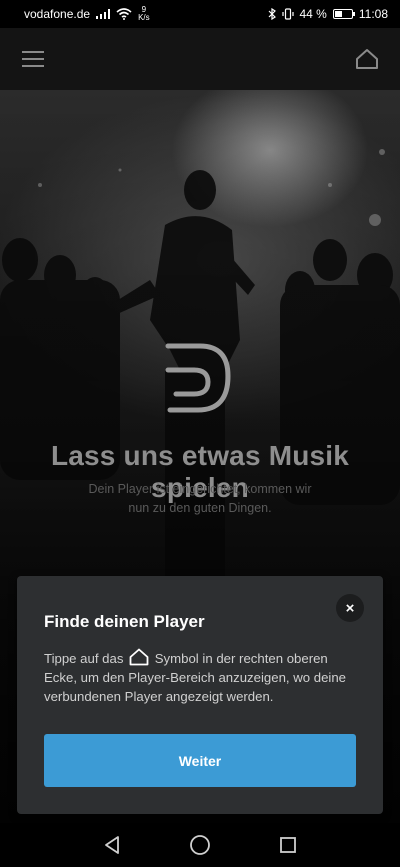 The width and height of the screenshot is (400, 867). Describe the element at coordinates (272, 14) in the screenshot. I see `bluetooth-icon` at that location.